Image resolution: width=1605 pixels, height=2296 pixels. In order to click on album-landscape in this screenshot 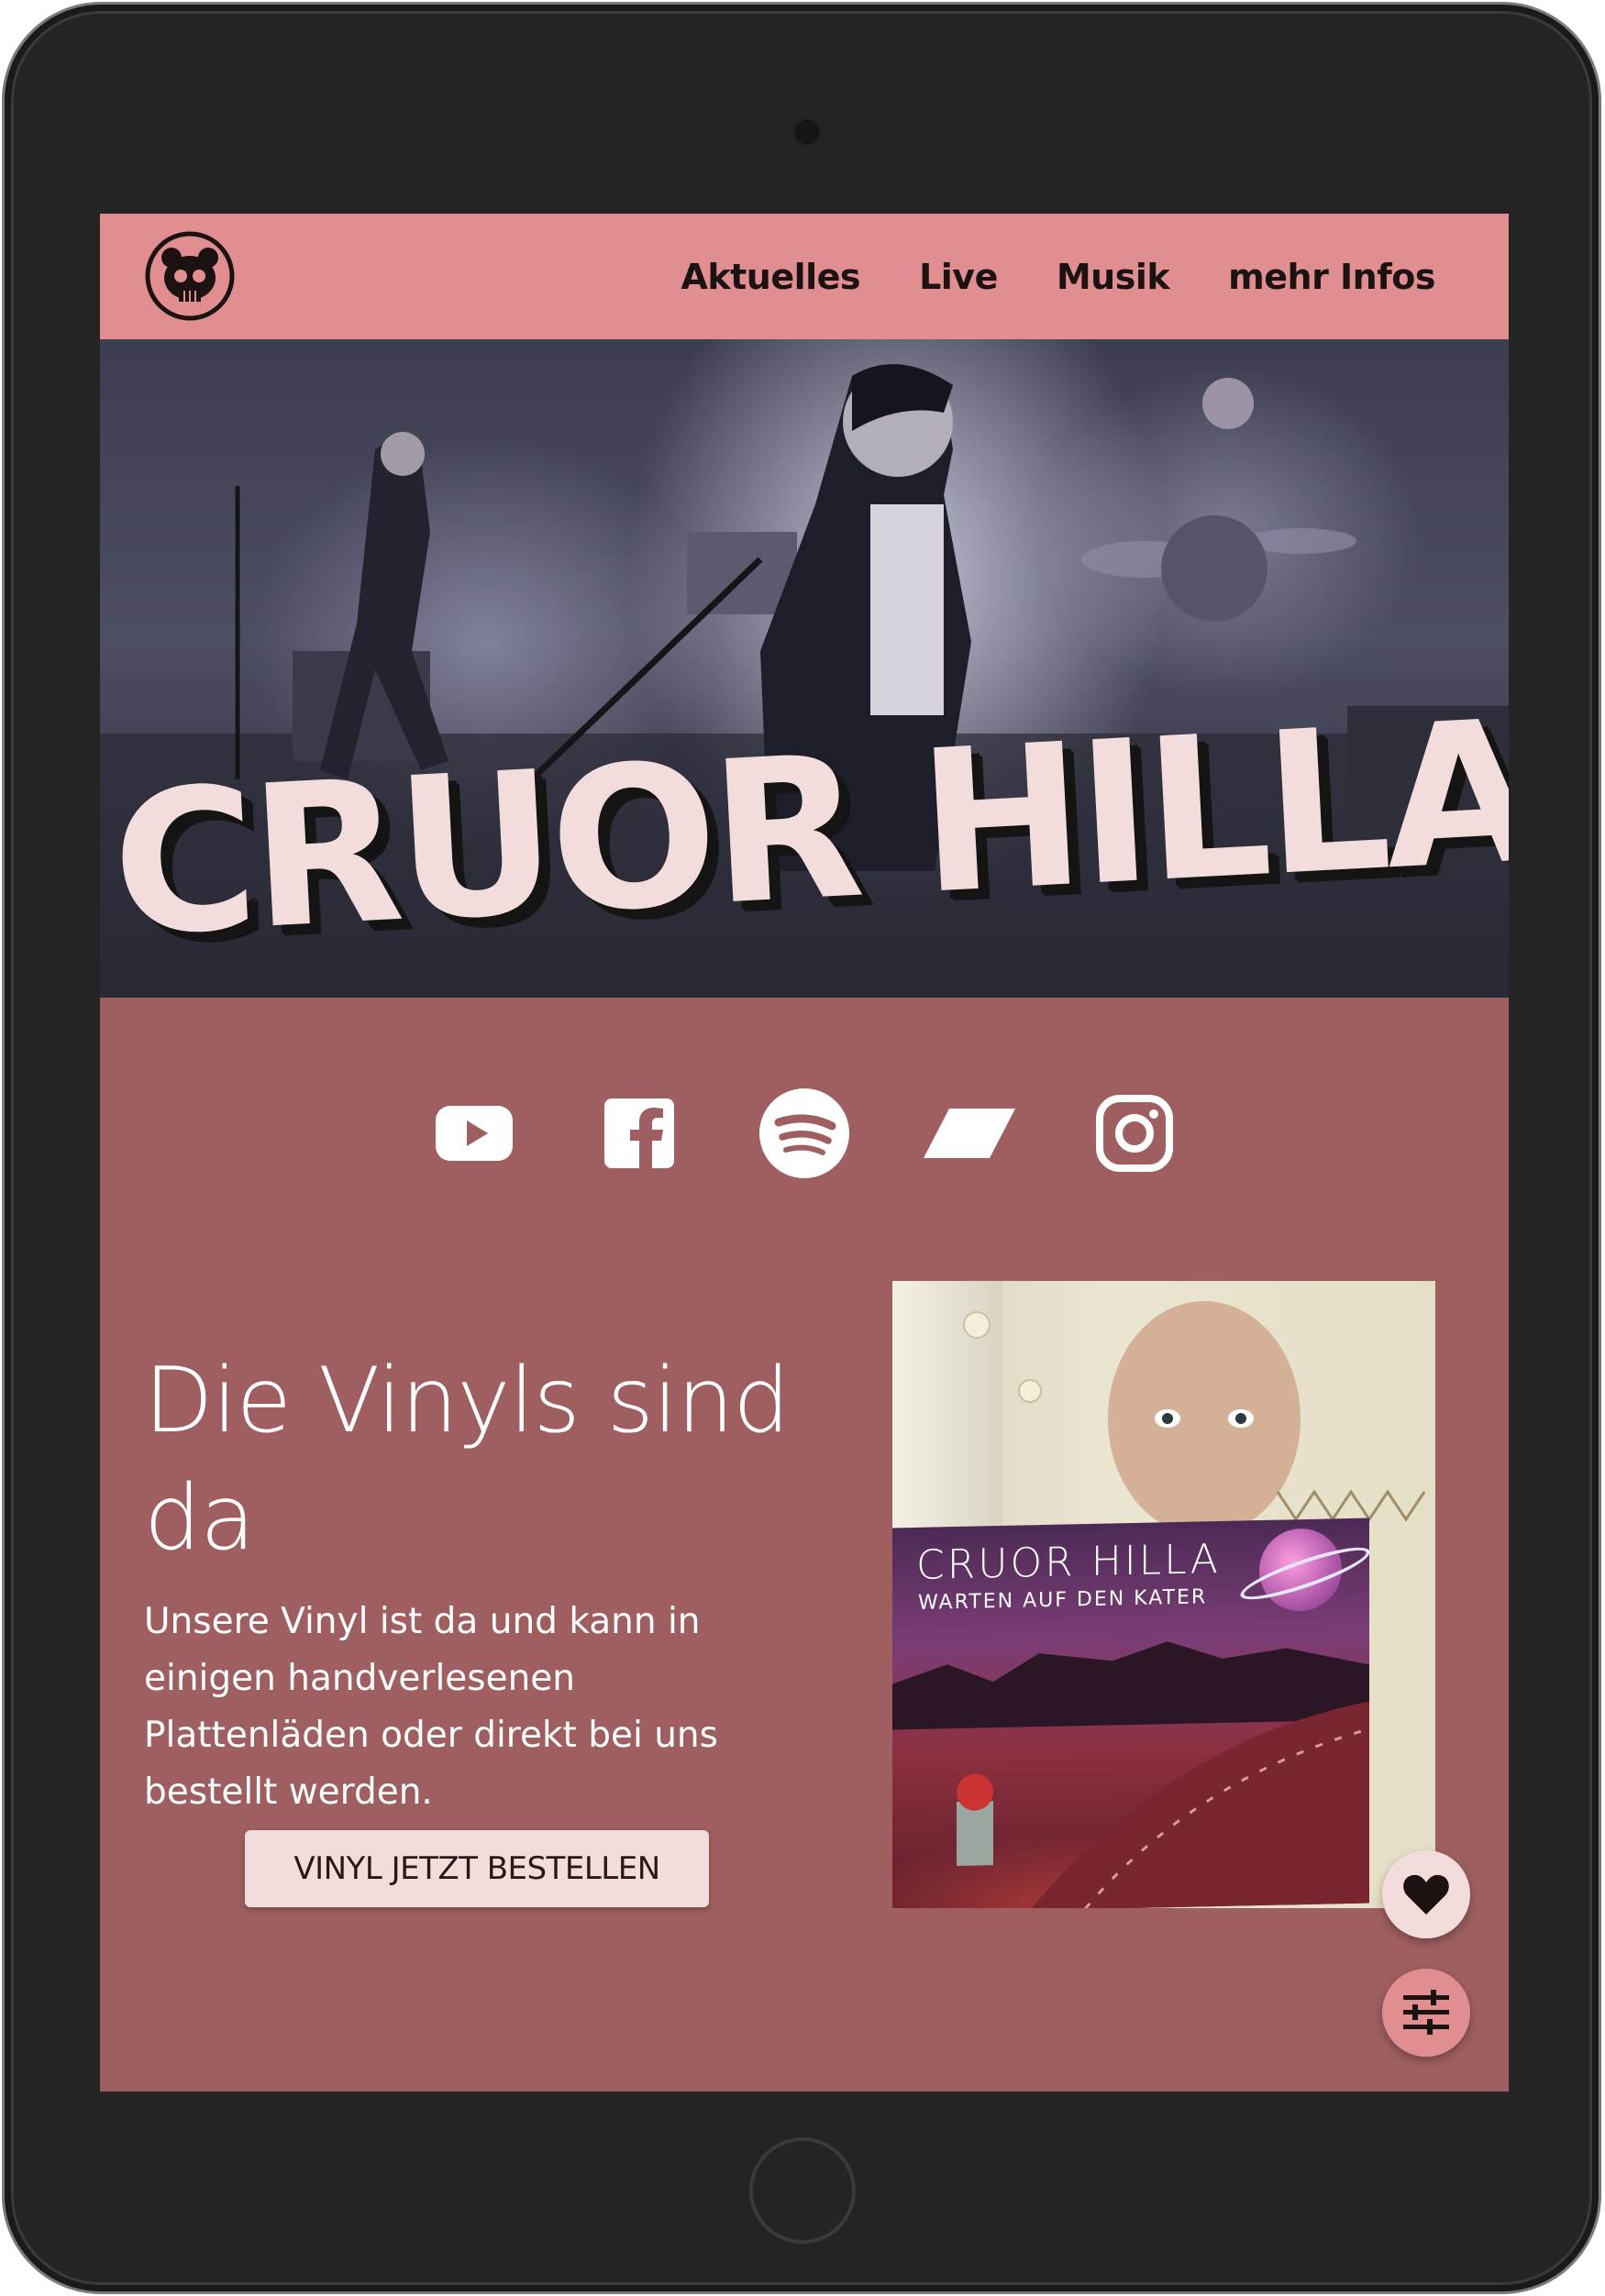, I will do `click(1130, 1774)`.